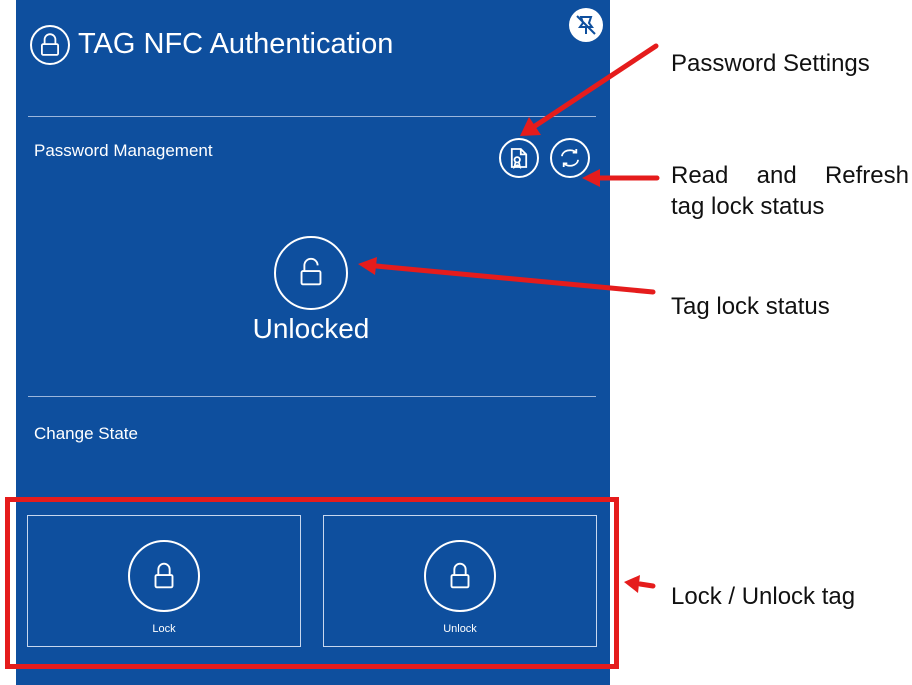  Describe the element at coordinates (790, 175) in the screenshot. I see `annotation-read-refresh-line1: Read and Refresh` at that location.